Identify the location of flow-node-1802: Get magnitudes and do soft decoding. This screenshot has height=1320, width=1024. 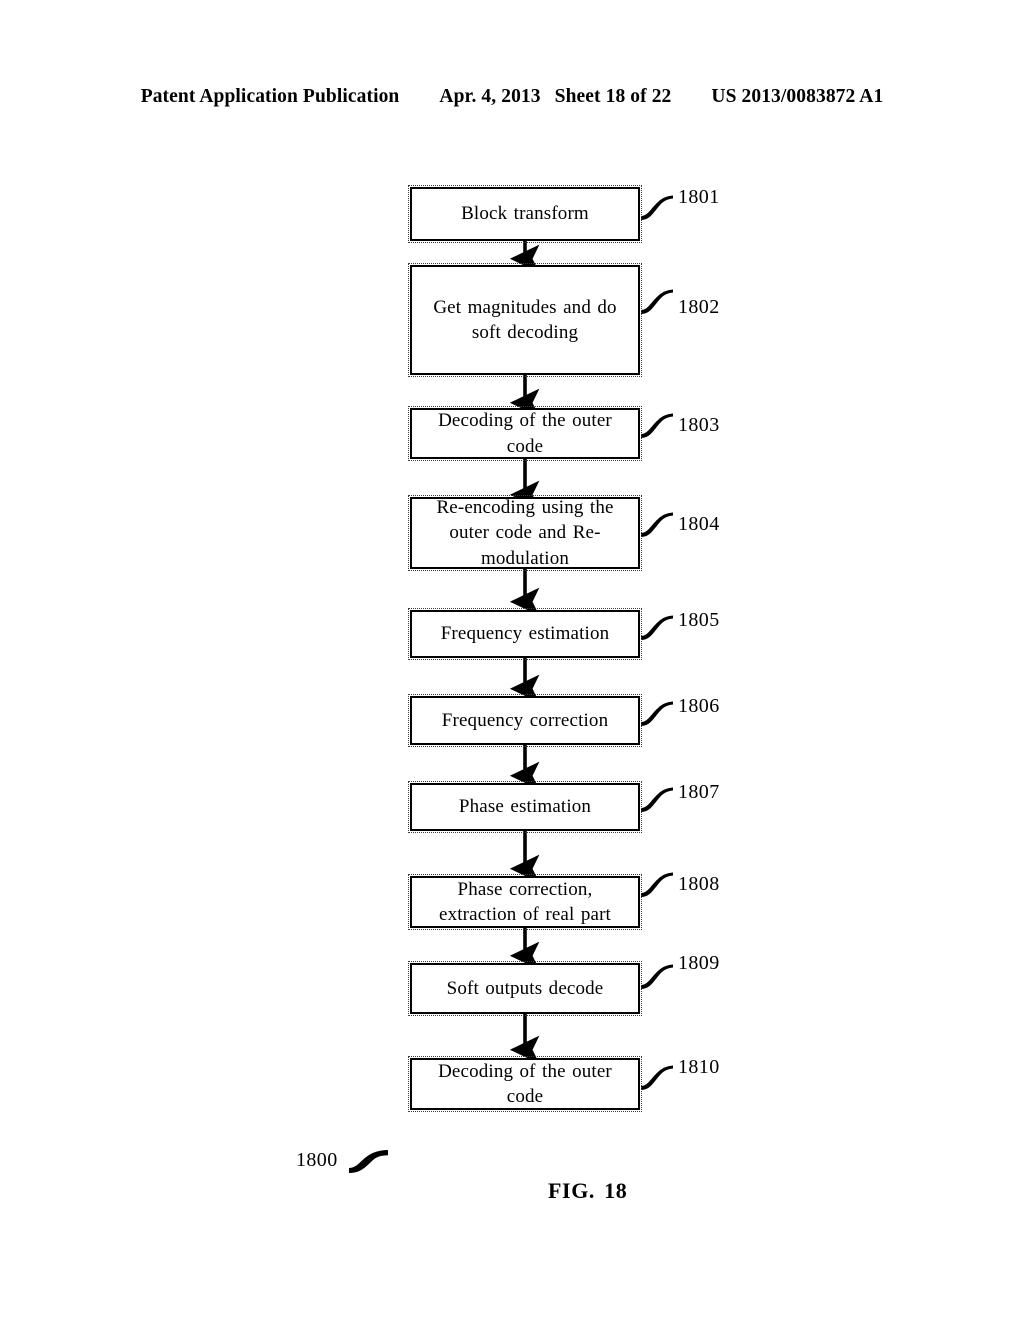
(525, 320).